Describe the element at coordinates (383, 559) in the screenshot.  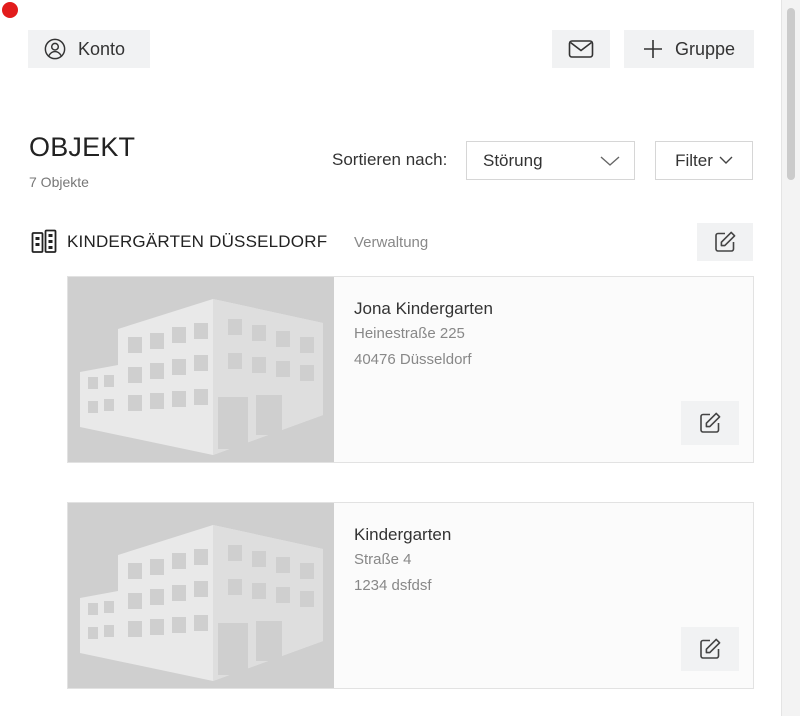
I see `object-street: Straße 4` at that location.